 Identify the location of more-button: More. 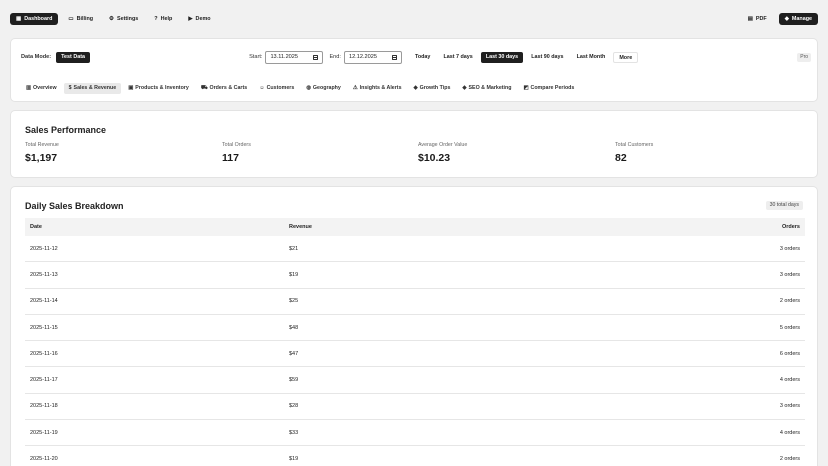
(626, 57).